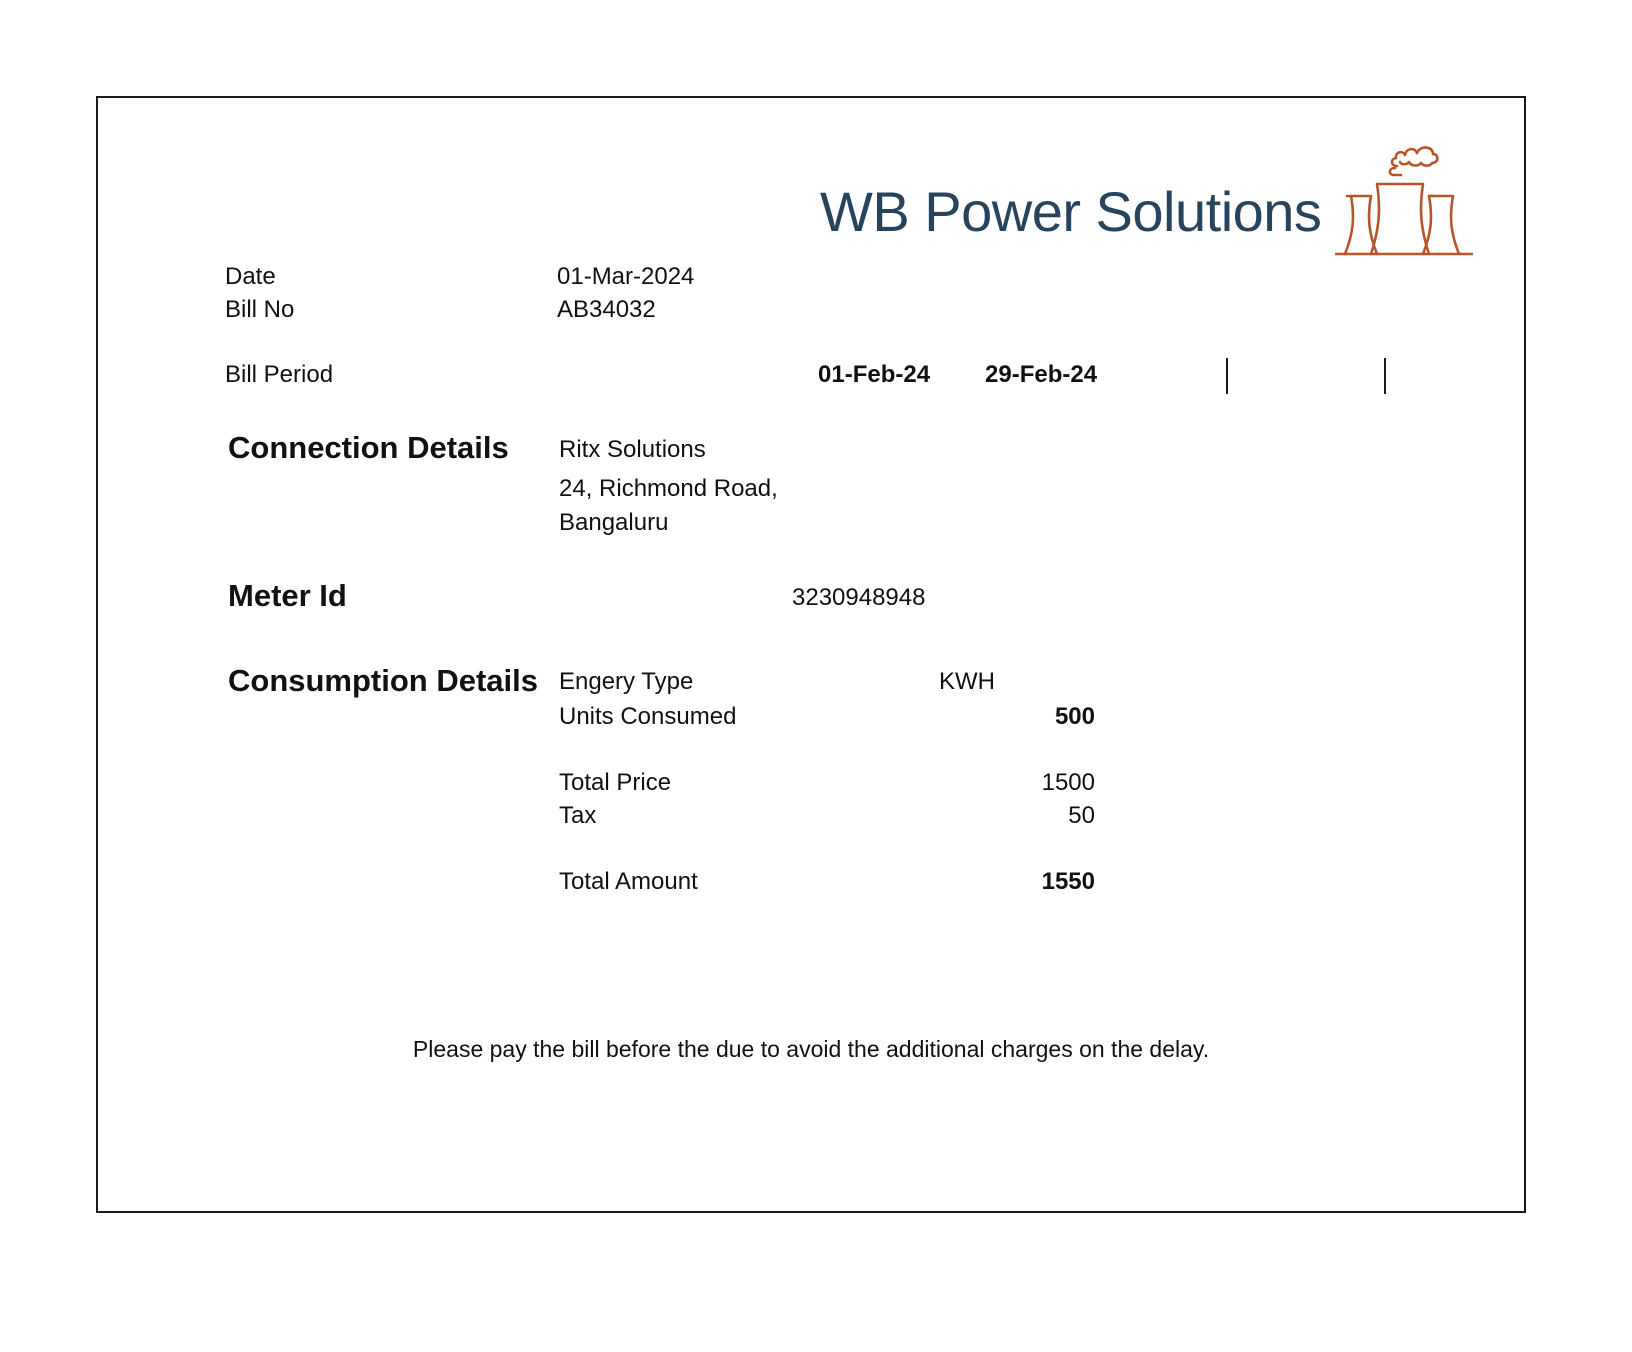 This screenshot has width=1632, height=1352. Describe the element at coordinates (1404, 201) in the screenshot. I see `power-plant-icon` at that location.